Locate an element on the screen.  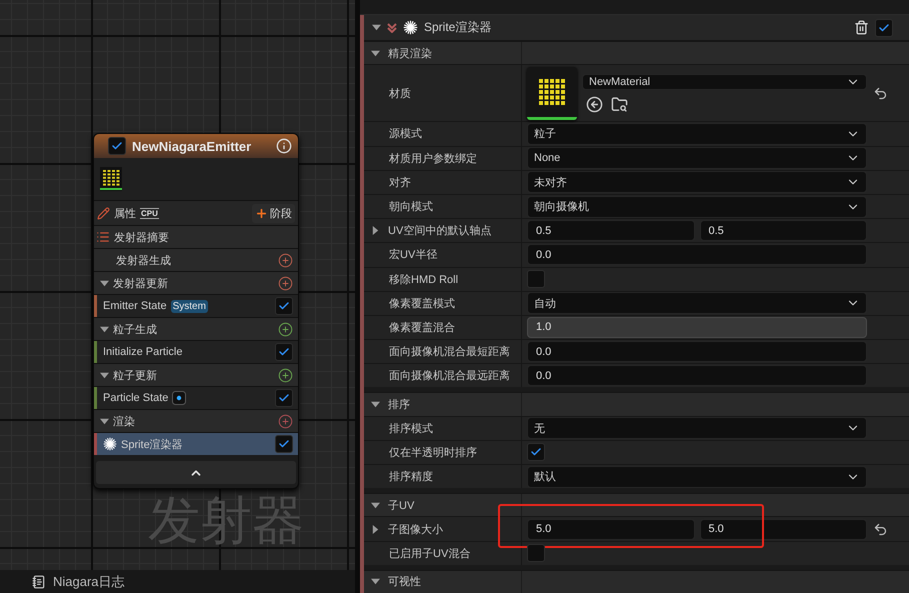
stage-row: 粒子生成 is located at coordinates (196, 328).